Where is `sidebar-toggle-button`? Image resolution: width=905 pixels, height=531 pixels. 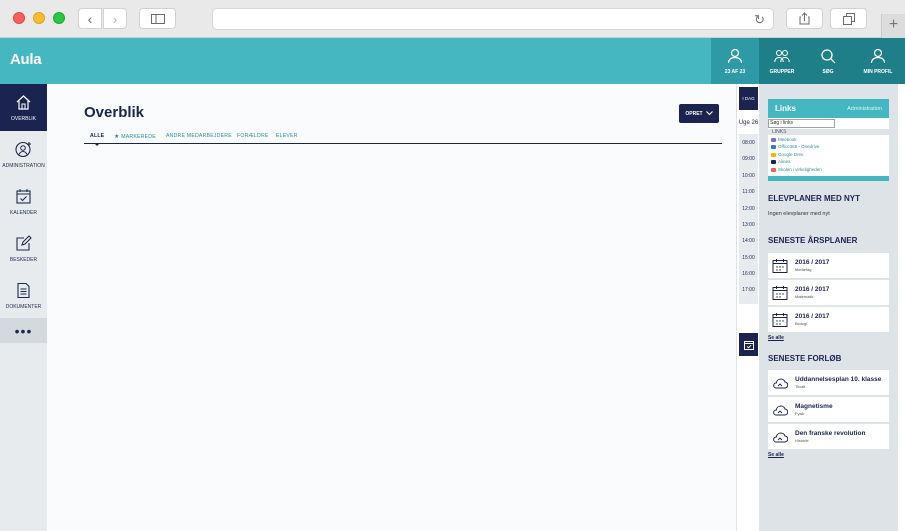 sidebar-toggle-button is located at coordinates (157, 18).